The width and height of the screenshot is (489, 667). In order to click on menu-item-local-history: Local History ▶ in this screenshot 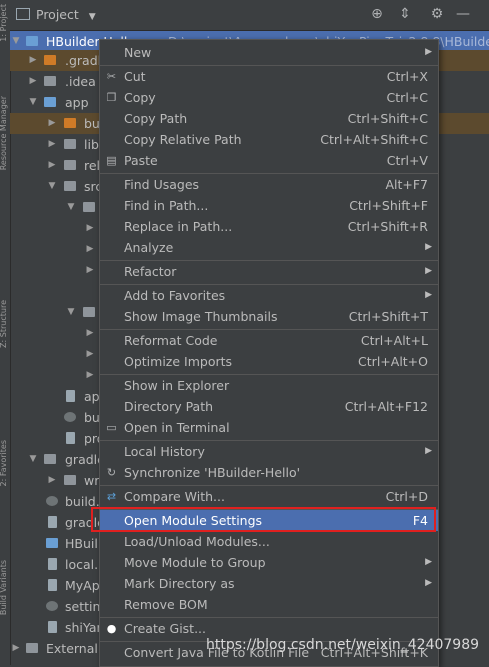, I will do `click(269, 451)`.